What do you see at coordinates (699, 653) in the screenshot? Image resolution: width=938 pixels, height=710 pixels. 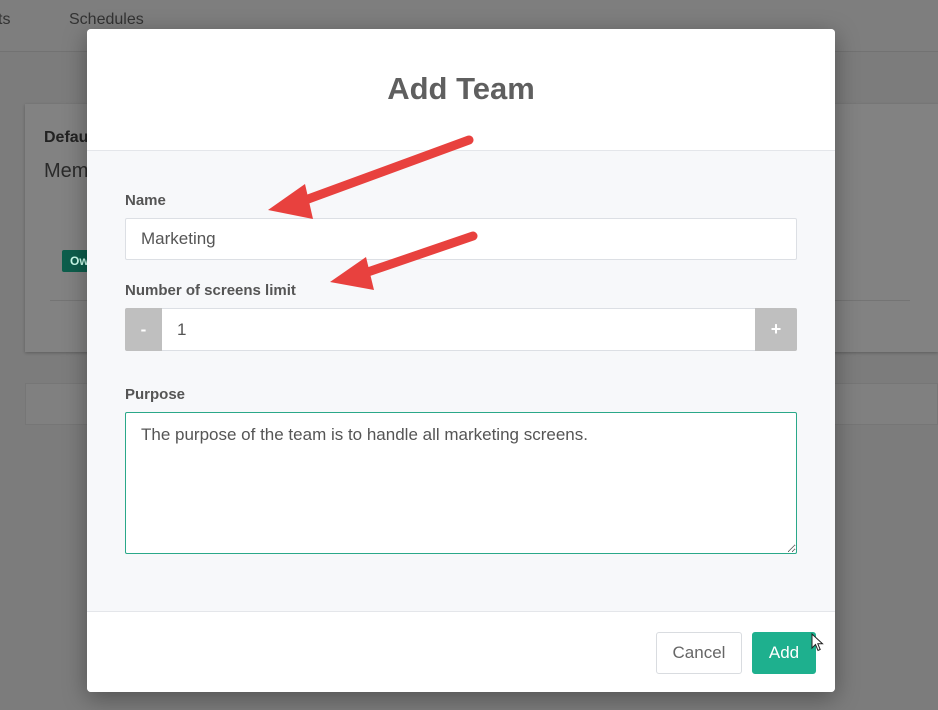 I see `cancel-button: Cancel` at bounding box center [699, 653].